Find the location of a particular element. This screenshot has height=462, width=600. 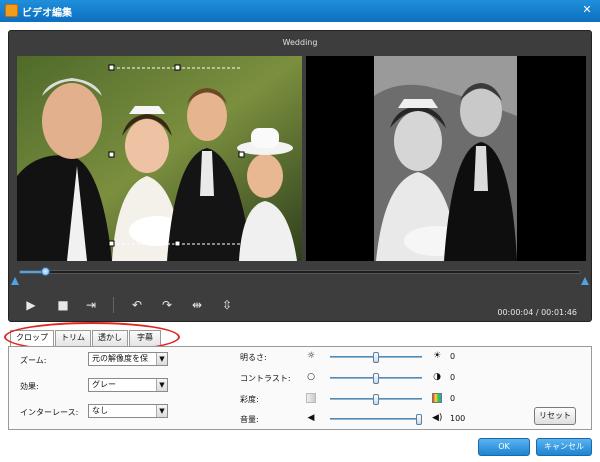

stop-button: ■ is located at coordinates (63, 305).